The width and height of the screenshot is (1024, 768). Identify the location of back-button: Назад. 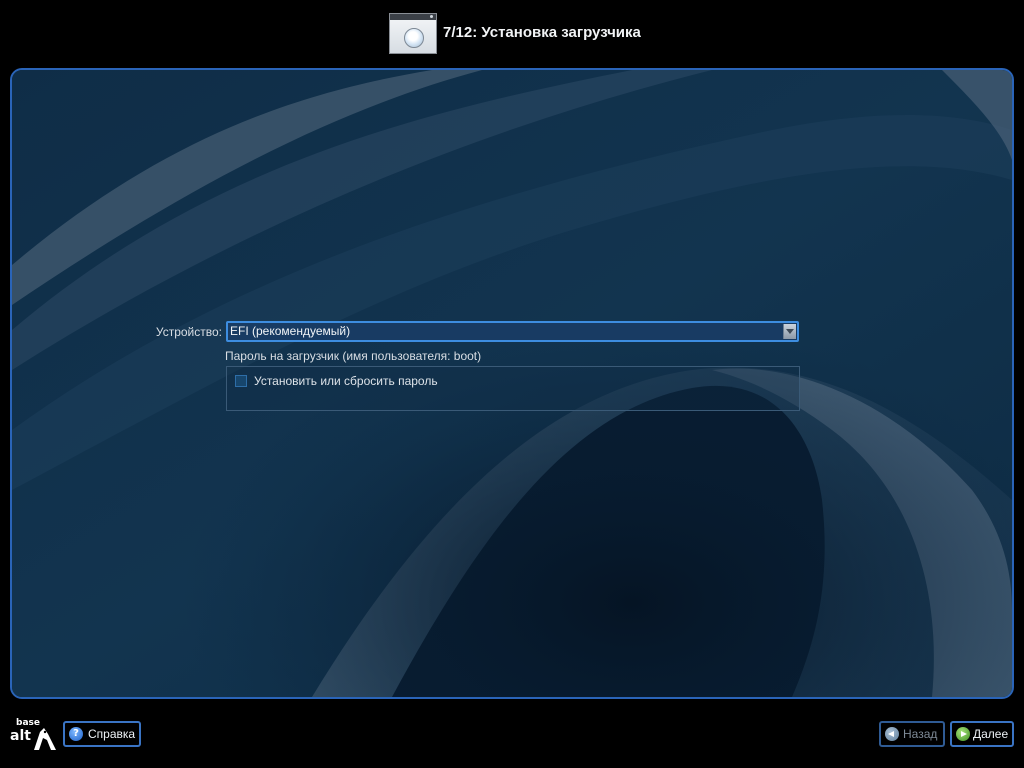
(912, 734).